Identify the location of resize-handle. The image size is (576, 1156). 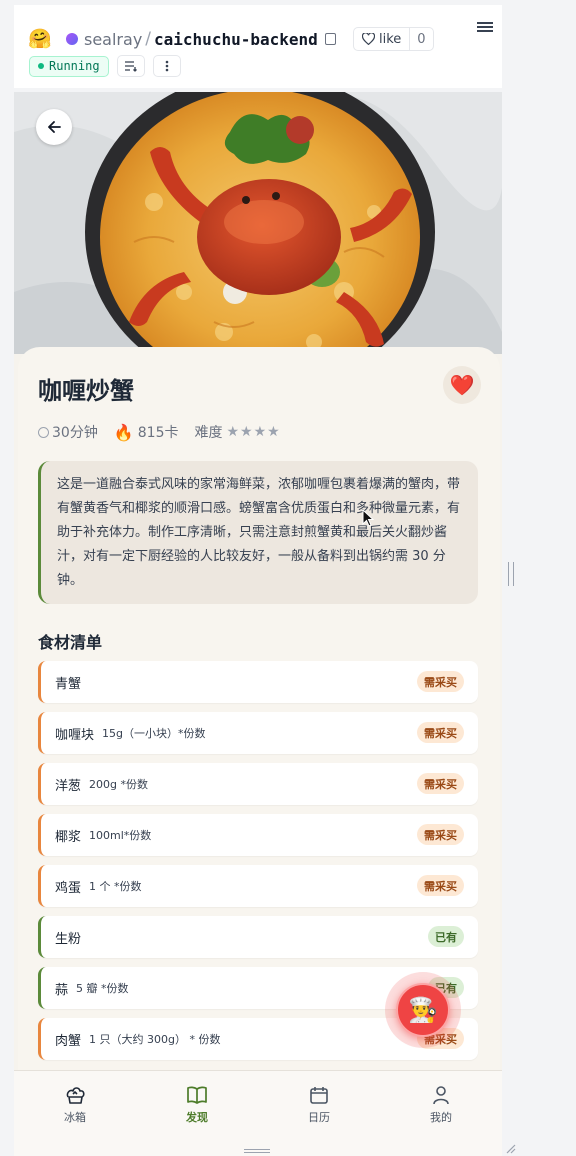
(511, 574).